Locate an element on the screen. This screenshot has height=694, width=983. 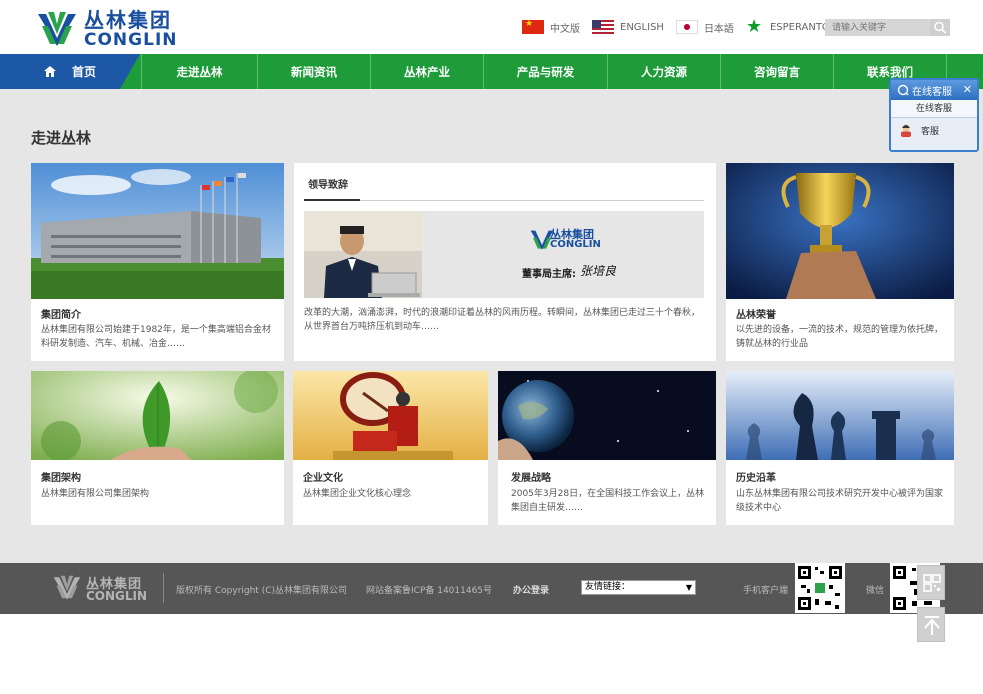
lang-label: ENGLISH is located at coordinates (642, 27).